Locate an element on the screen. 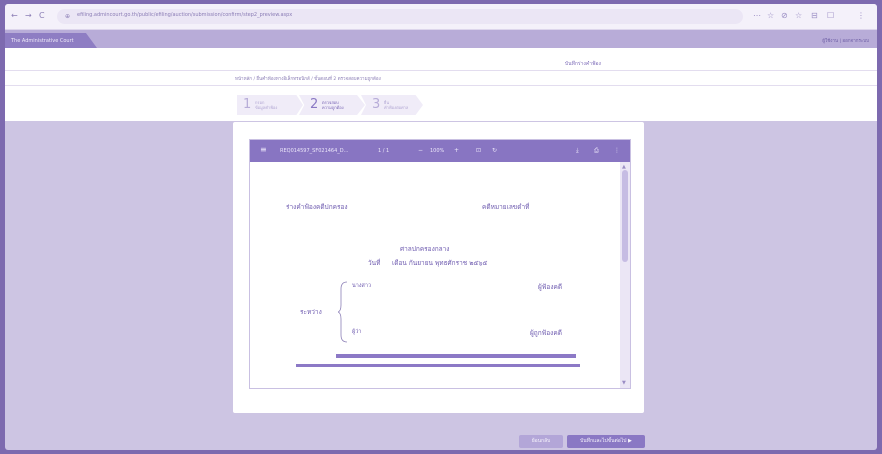 Image resolution: width=882 pixels, height=454 pixels. hamburger-menu-icon: ≡ is located at coordinates (263, 150).